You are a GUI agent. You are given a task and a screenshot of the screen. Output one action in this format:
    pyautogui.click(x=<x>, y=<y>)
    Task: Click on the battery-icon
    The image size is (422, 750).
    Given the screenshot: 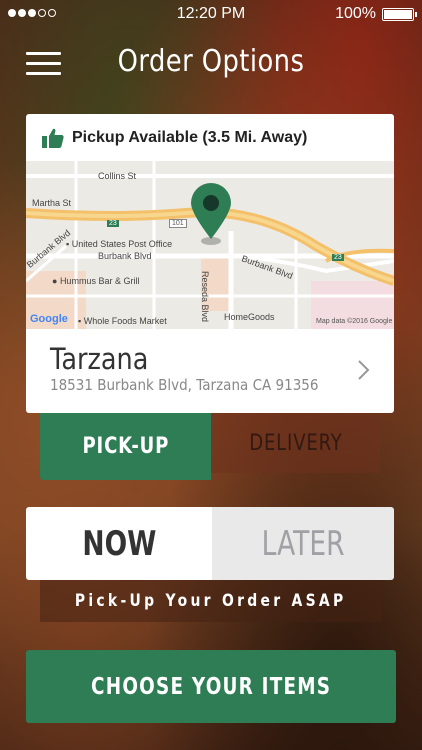 What is the action you would take?
    pyautogui.click(x=399, y=14)
    